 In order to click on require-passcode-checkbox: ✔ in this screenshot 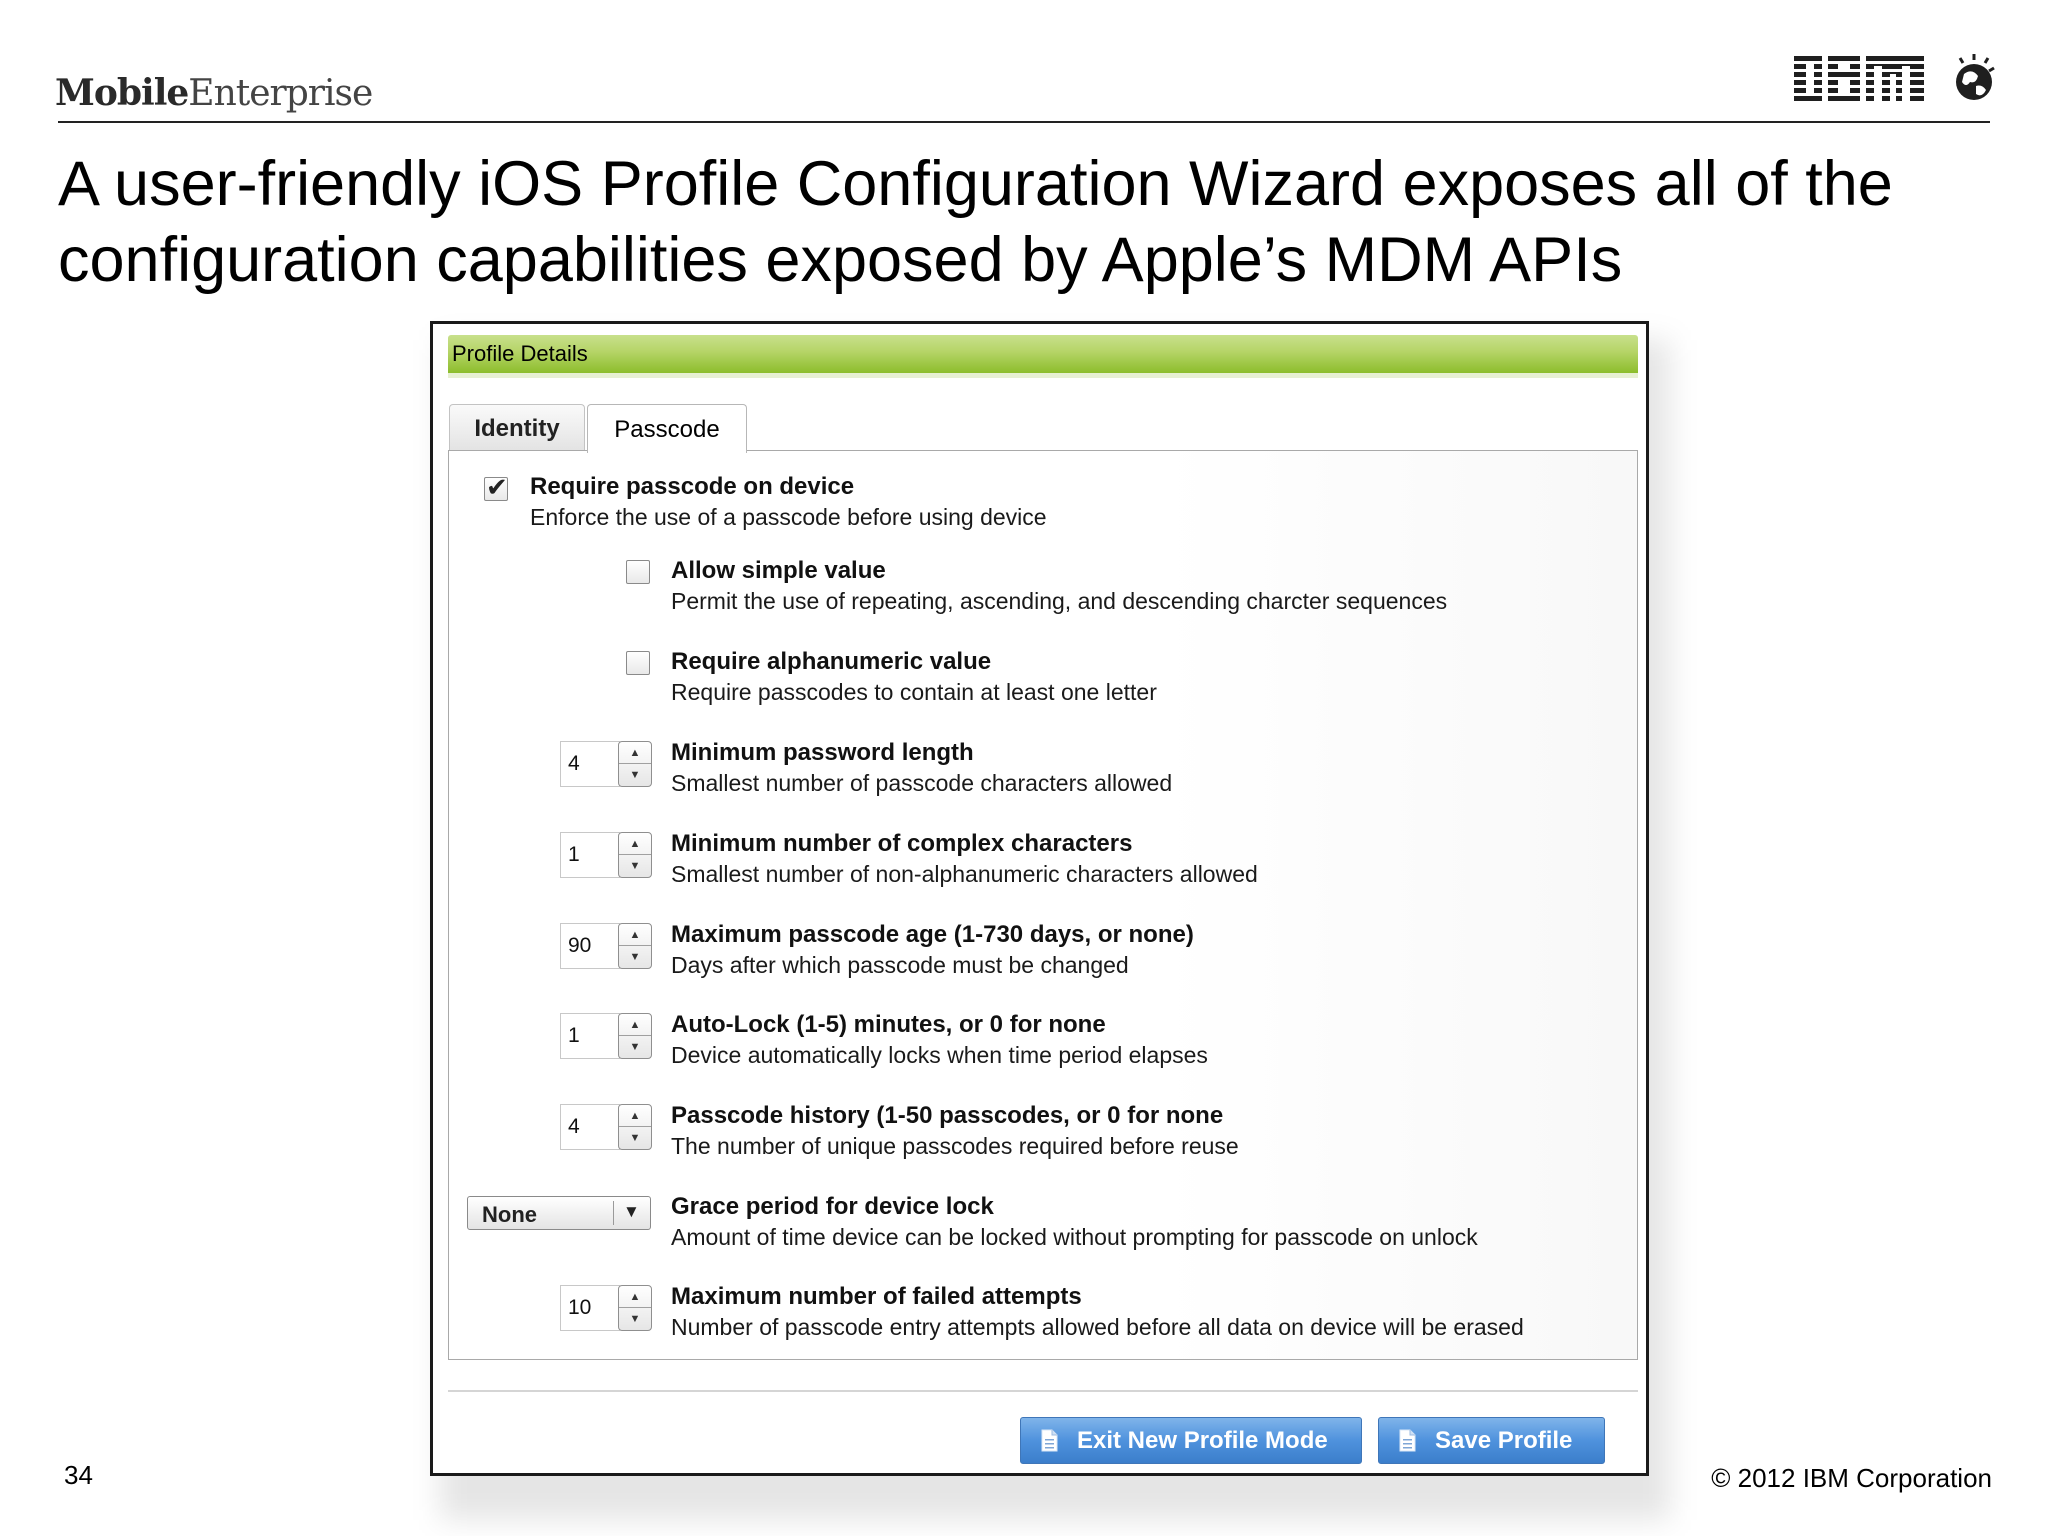, I will do `click(496, 487)`.